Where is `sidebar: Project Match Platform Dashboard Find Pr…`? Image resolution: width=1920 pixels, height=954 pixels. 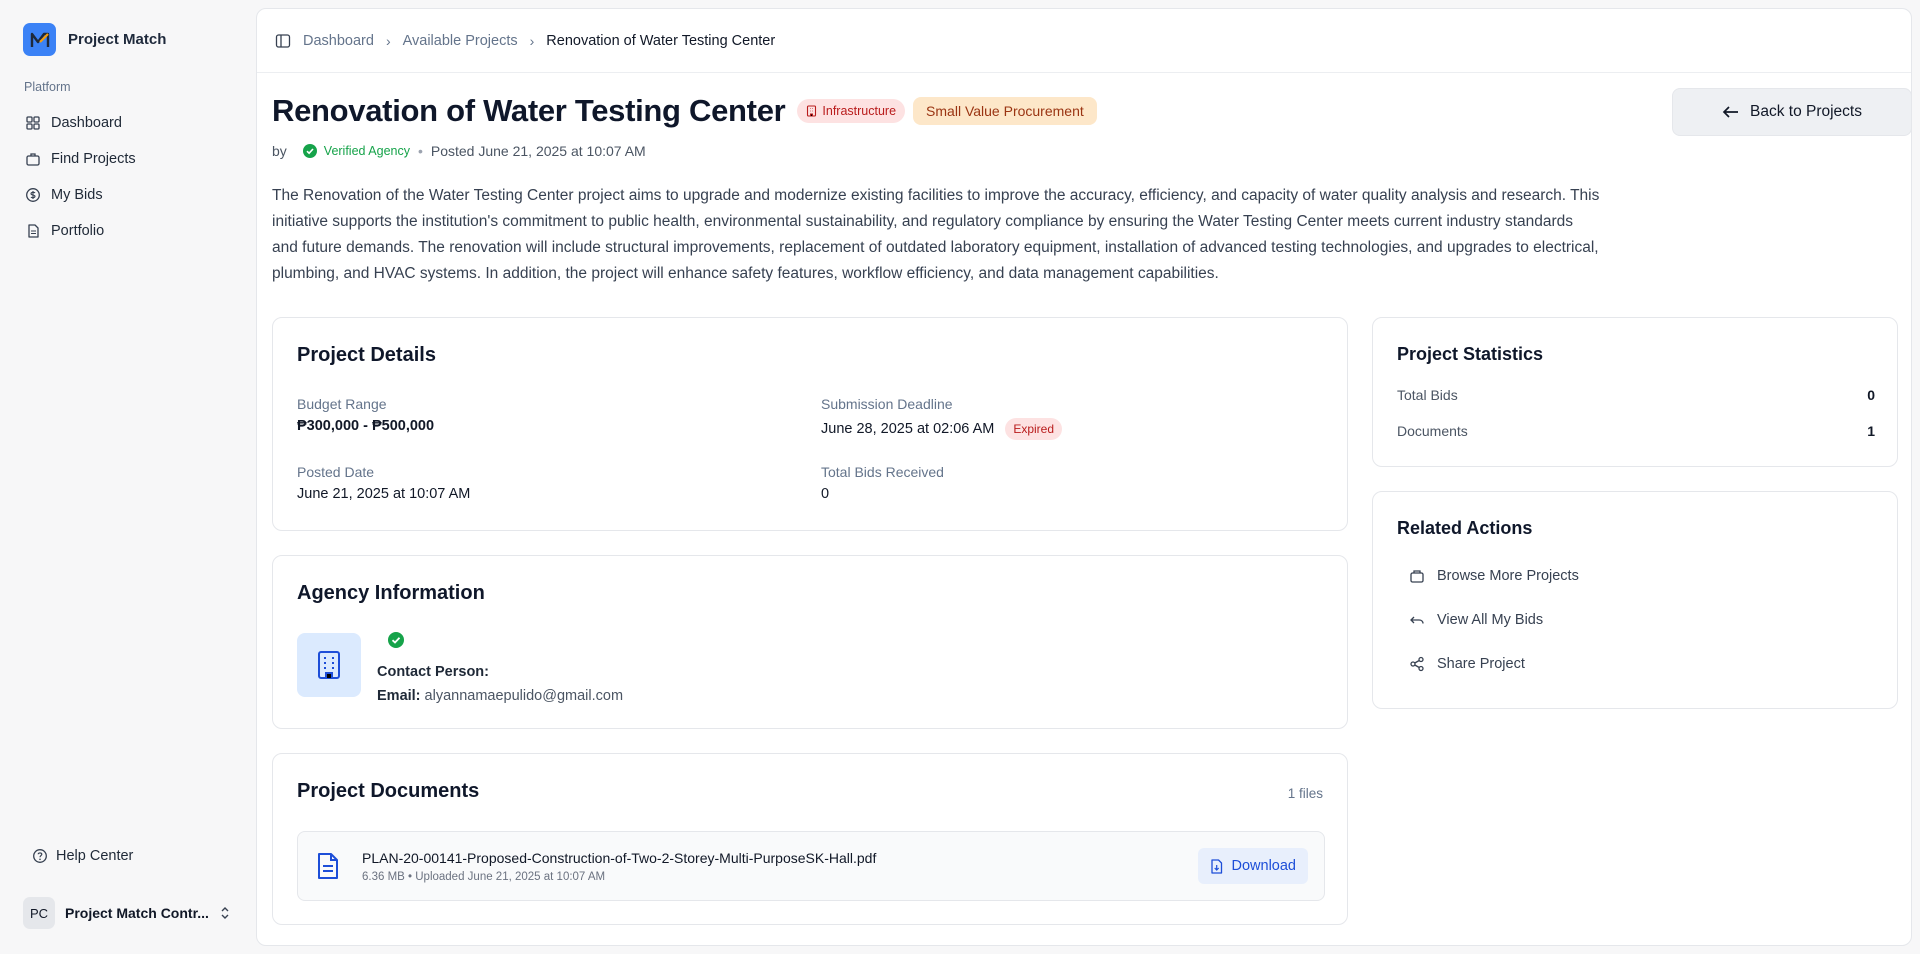
sidebar: Project Match Platform Dashboard Find Pr… is located at coordinates (127, 477).